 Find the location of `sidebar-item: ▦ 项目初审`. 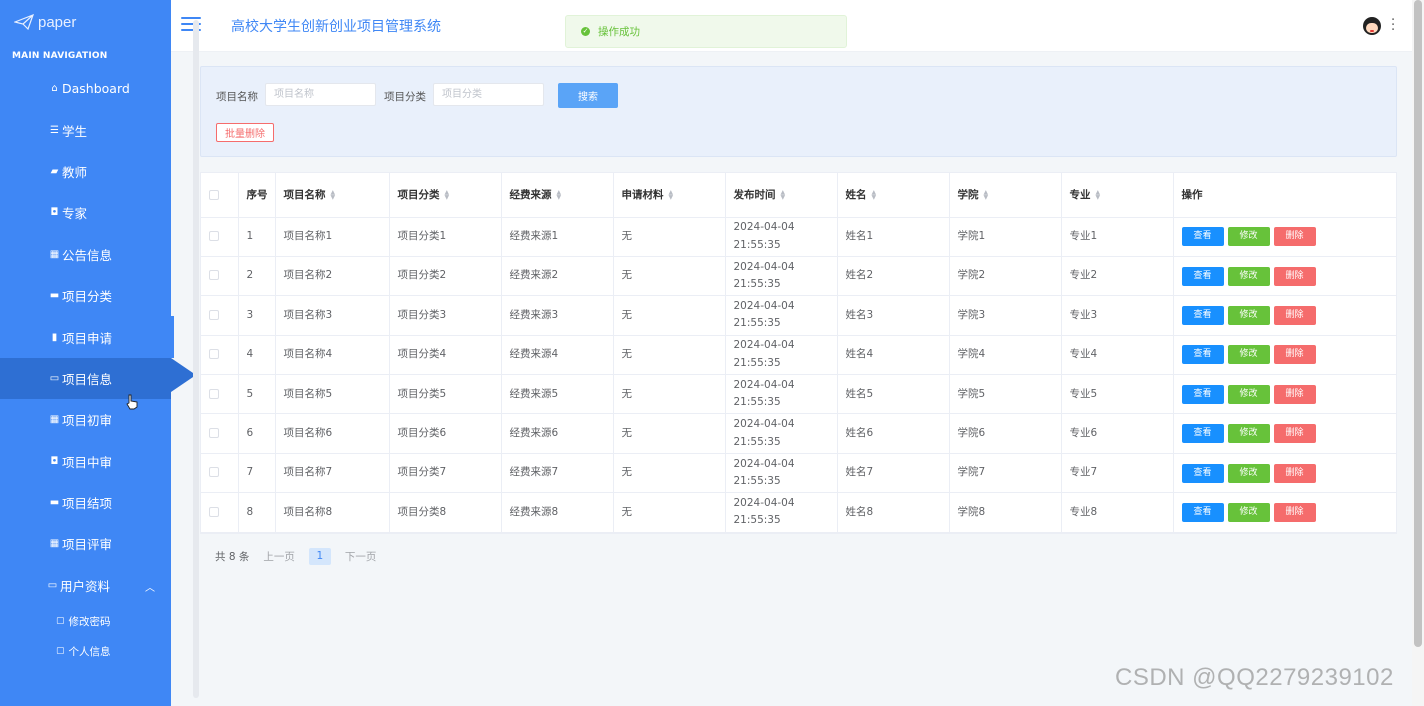

sidebar-item: ▦ 项目初审 is located at coordinates (85, 419).